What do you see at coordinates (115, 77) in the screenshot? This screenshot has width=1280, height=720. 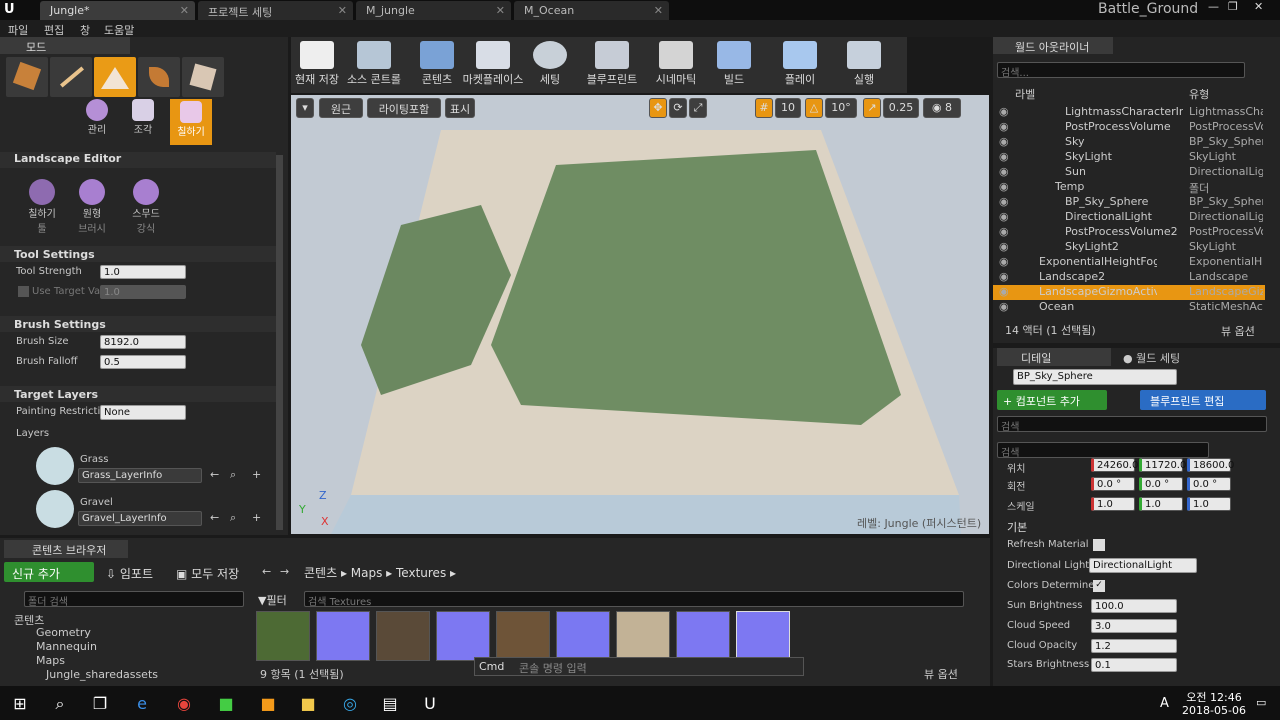 I see `mode-landscape-icon` at bounding box center [115, 77].